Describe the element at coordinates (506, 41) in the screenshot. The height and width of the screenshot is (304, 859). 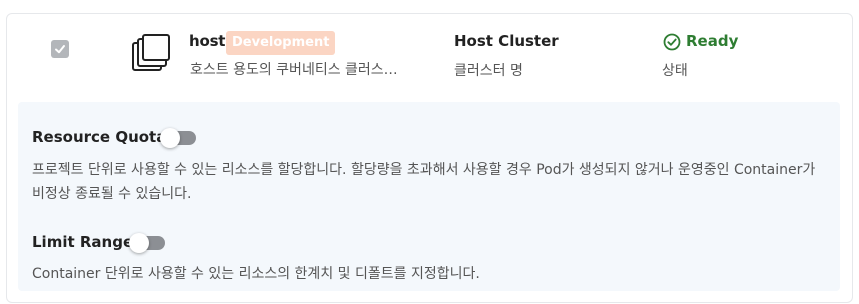
I see `cluster-type: Host Cluster` at that location.